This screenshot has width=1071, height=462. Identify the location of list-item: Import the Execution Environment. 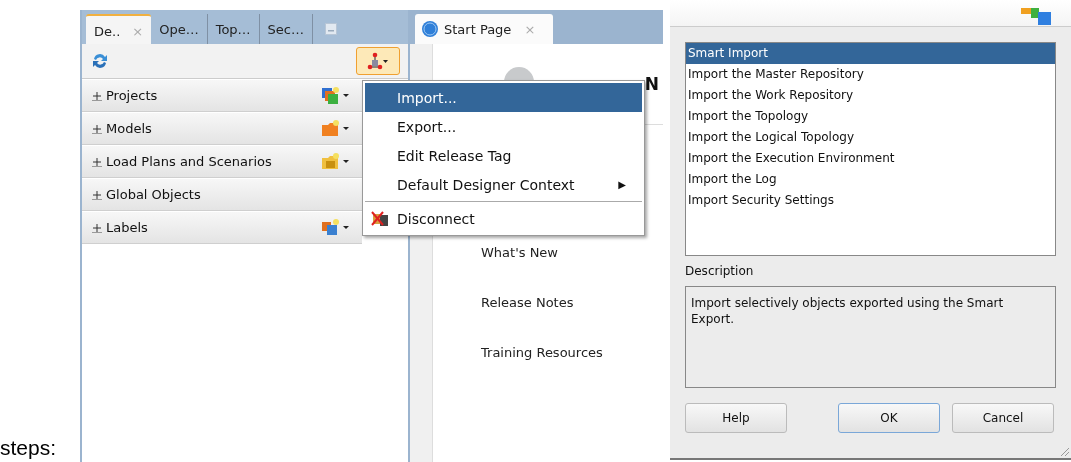
(870, 158).